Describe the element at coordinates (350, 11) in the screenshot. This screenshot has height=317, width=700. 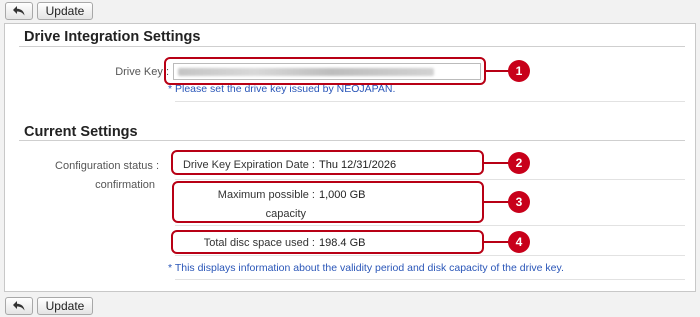
I see `top-toolbar: Update` at that location.